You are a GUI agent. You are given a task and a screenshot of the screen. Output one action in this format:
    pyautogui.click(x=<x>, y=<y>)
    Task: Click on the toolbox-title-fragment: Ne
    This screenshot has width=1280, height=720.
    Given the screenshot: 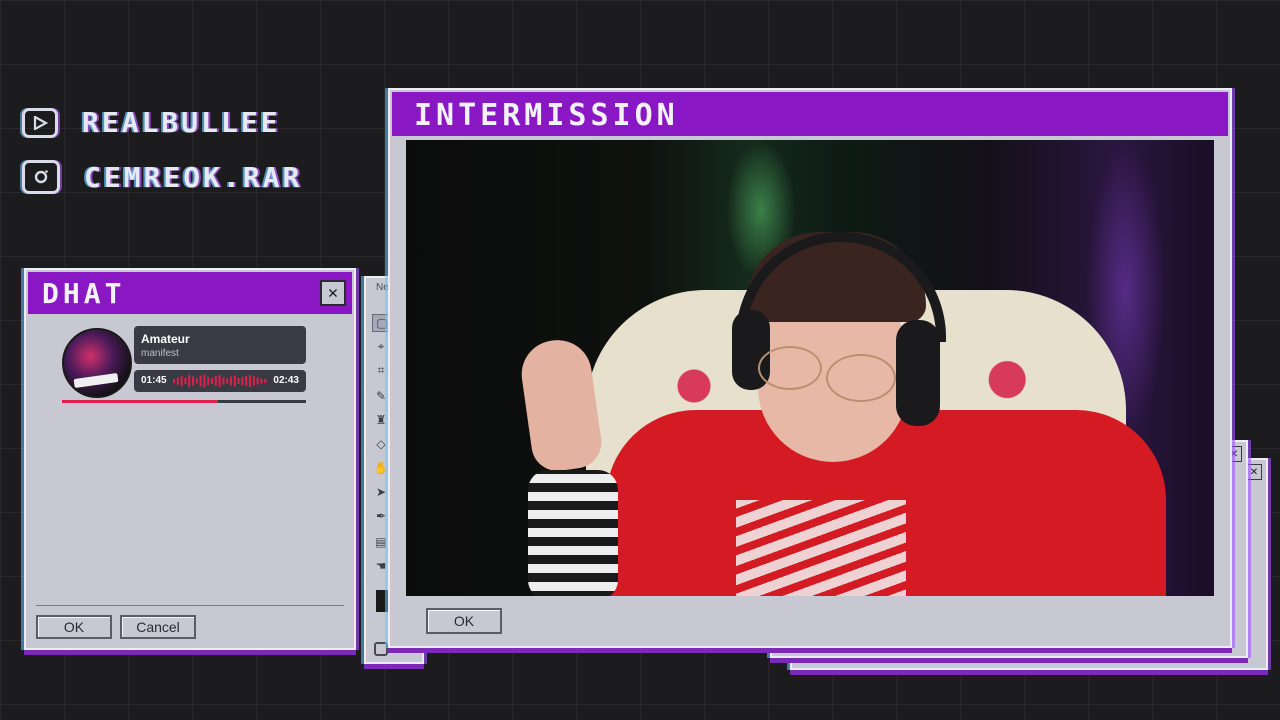 What is the action you would take?
    pyautogui.click(x=382, y=287)
    